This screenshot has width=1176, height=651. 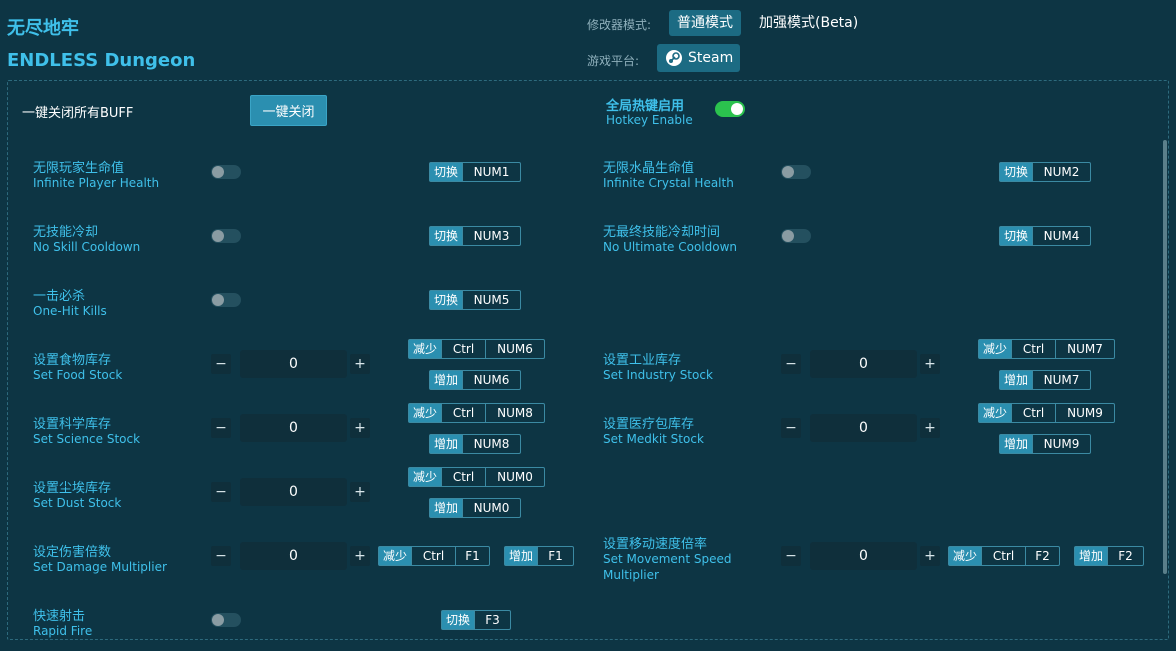 I want to click on no-ultimate-cooldown-toggle, so click(x=796, y=236).